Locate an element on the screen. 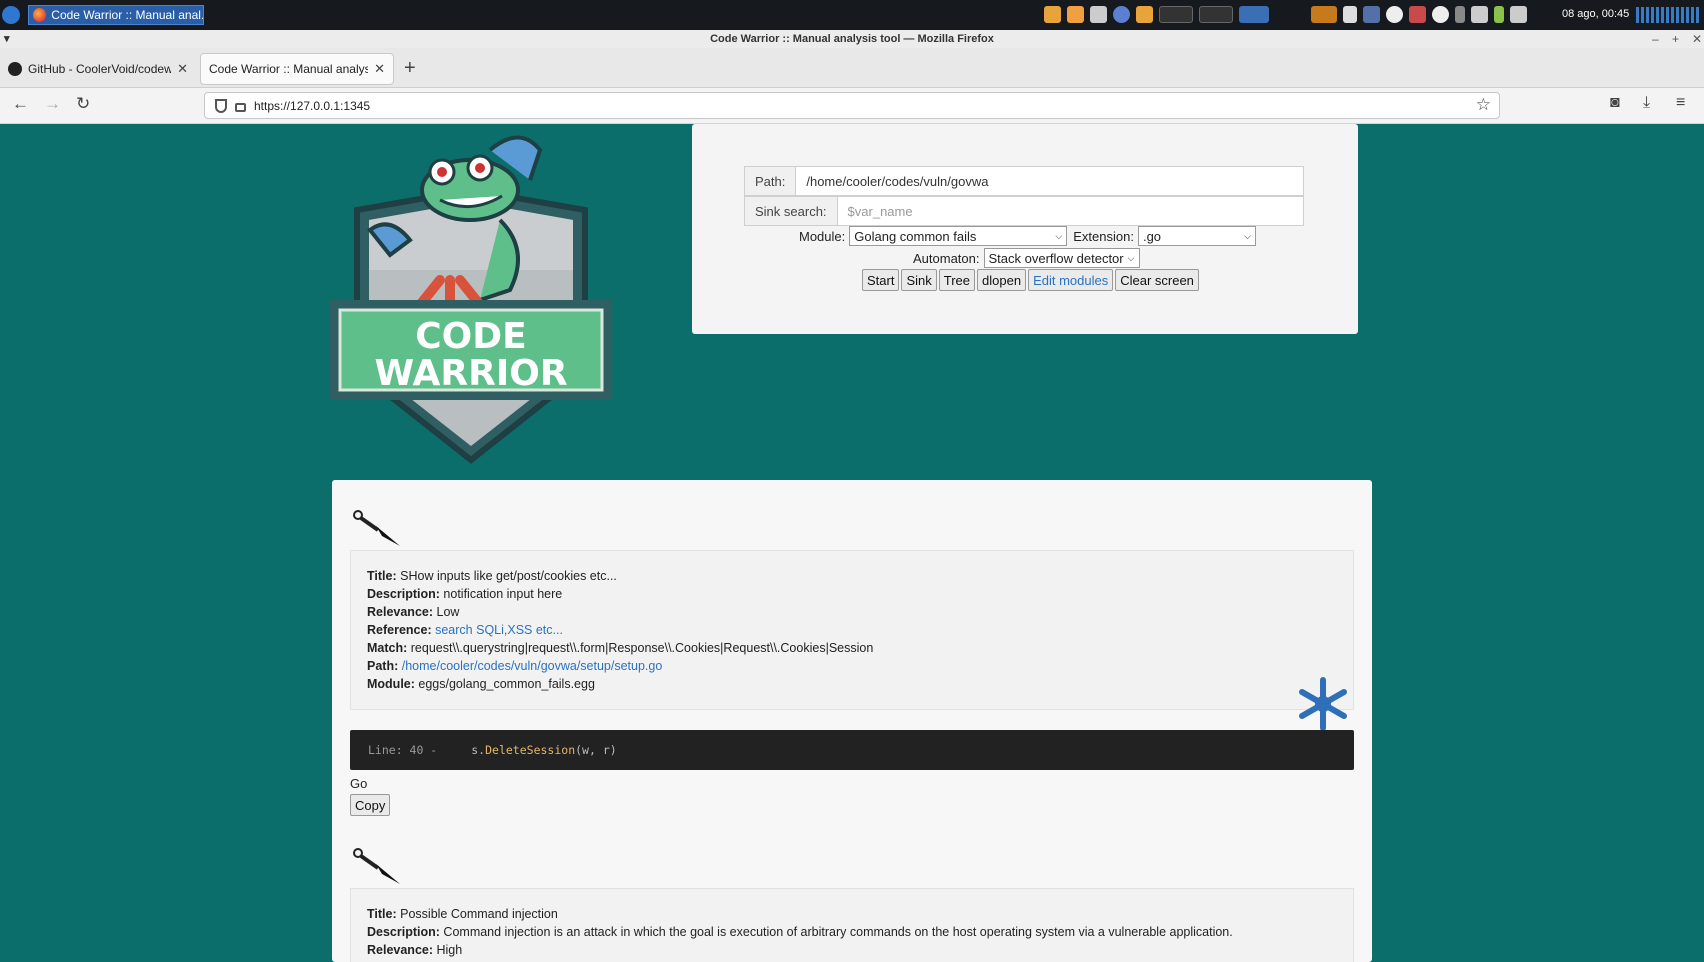  automaton-select: Stack overflow detector ⌵ is located at coordinates (1061, 258).